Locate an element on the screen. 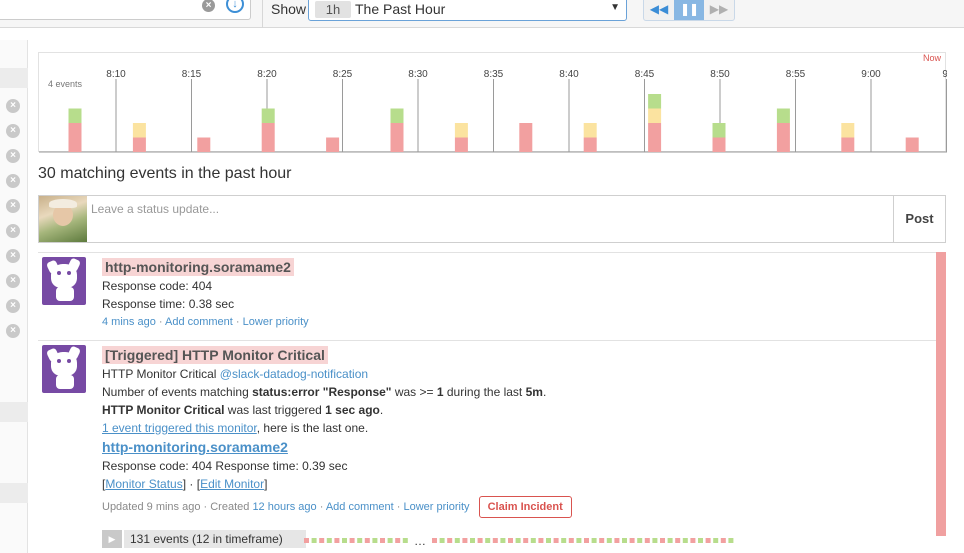 The image size is (964, 553). search-input: × ↓ is located at coordinates (125, 10).